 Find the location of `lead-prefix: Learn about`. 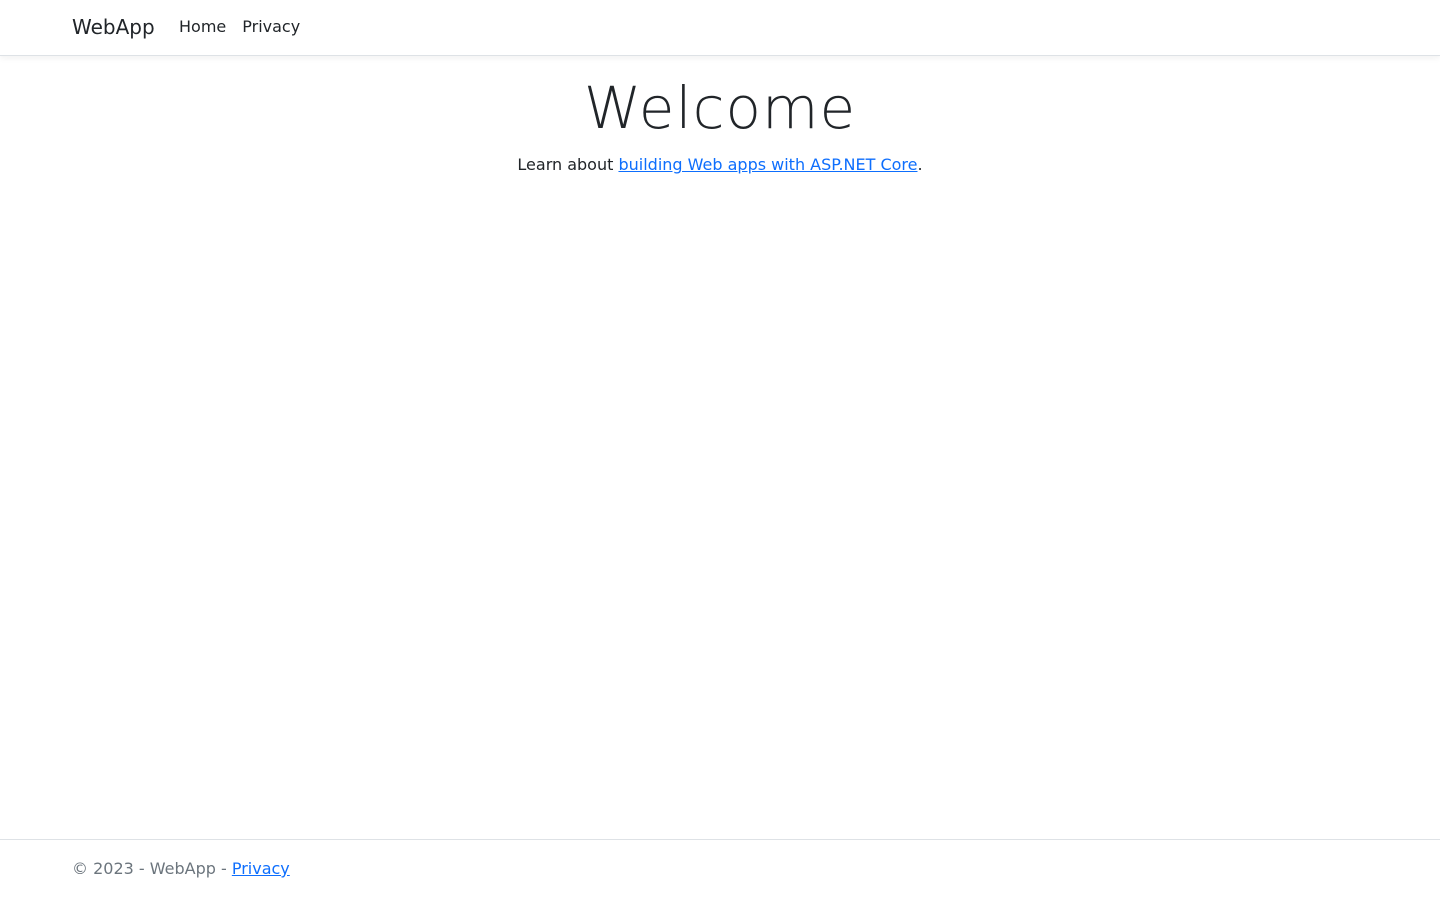

lead-prefix: Learn about is located at coordinates (568, 164).